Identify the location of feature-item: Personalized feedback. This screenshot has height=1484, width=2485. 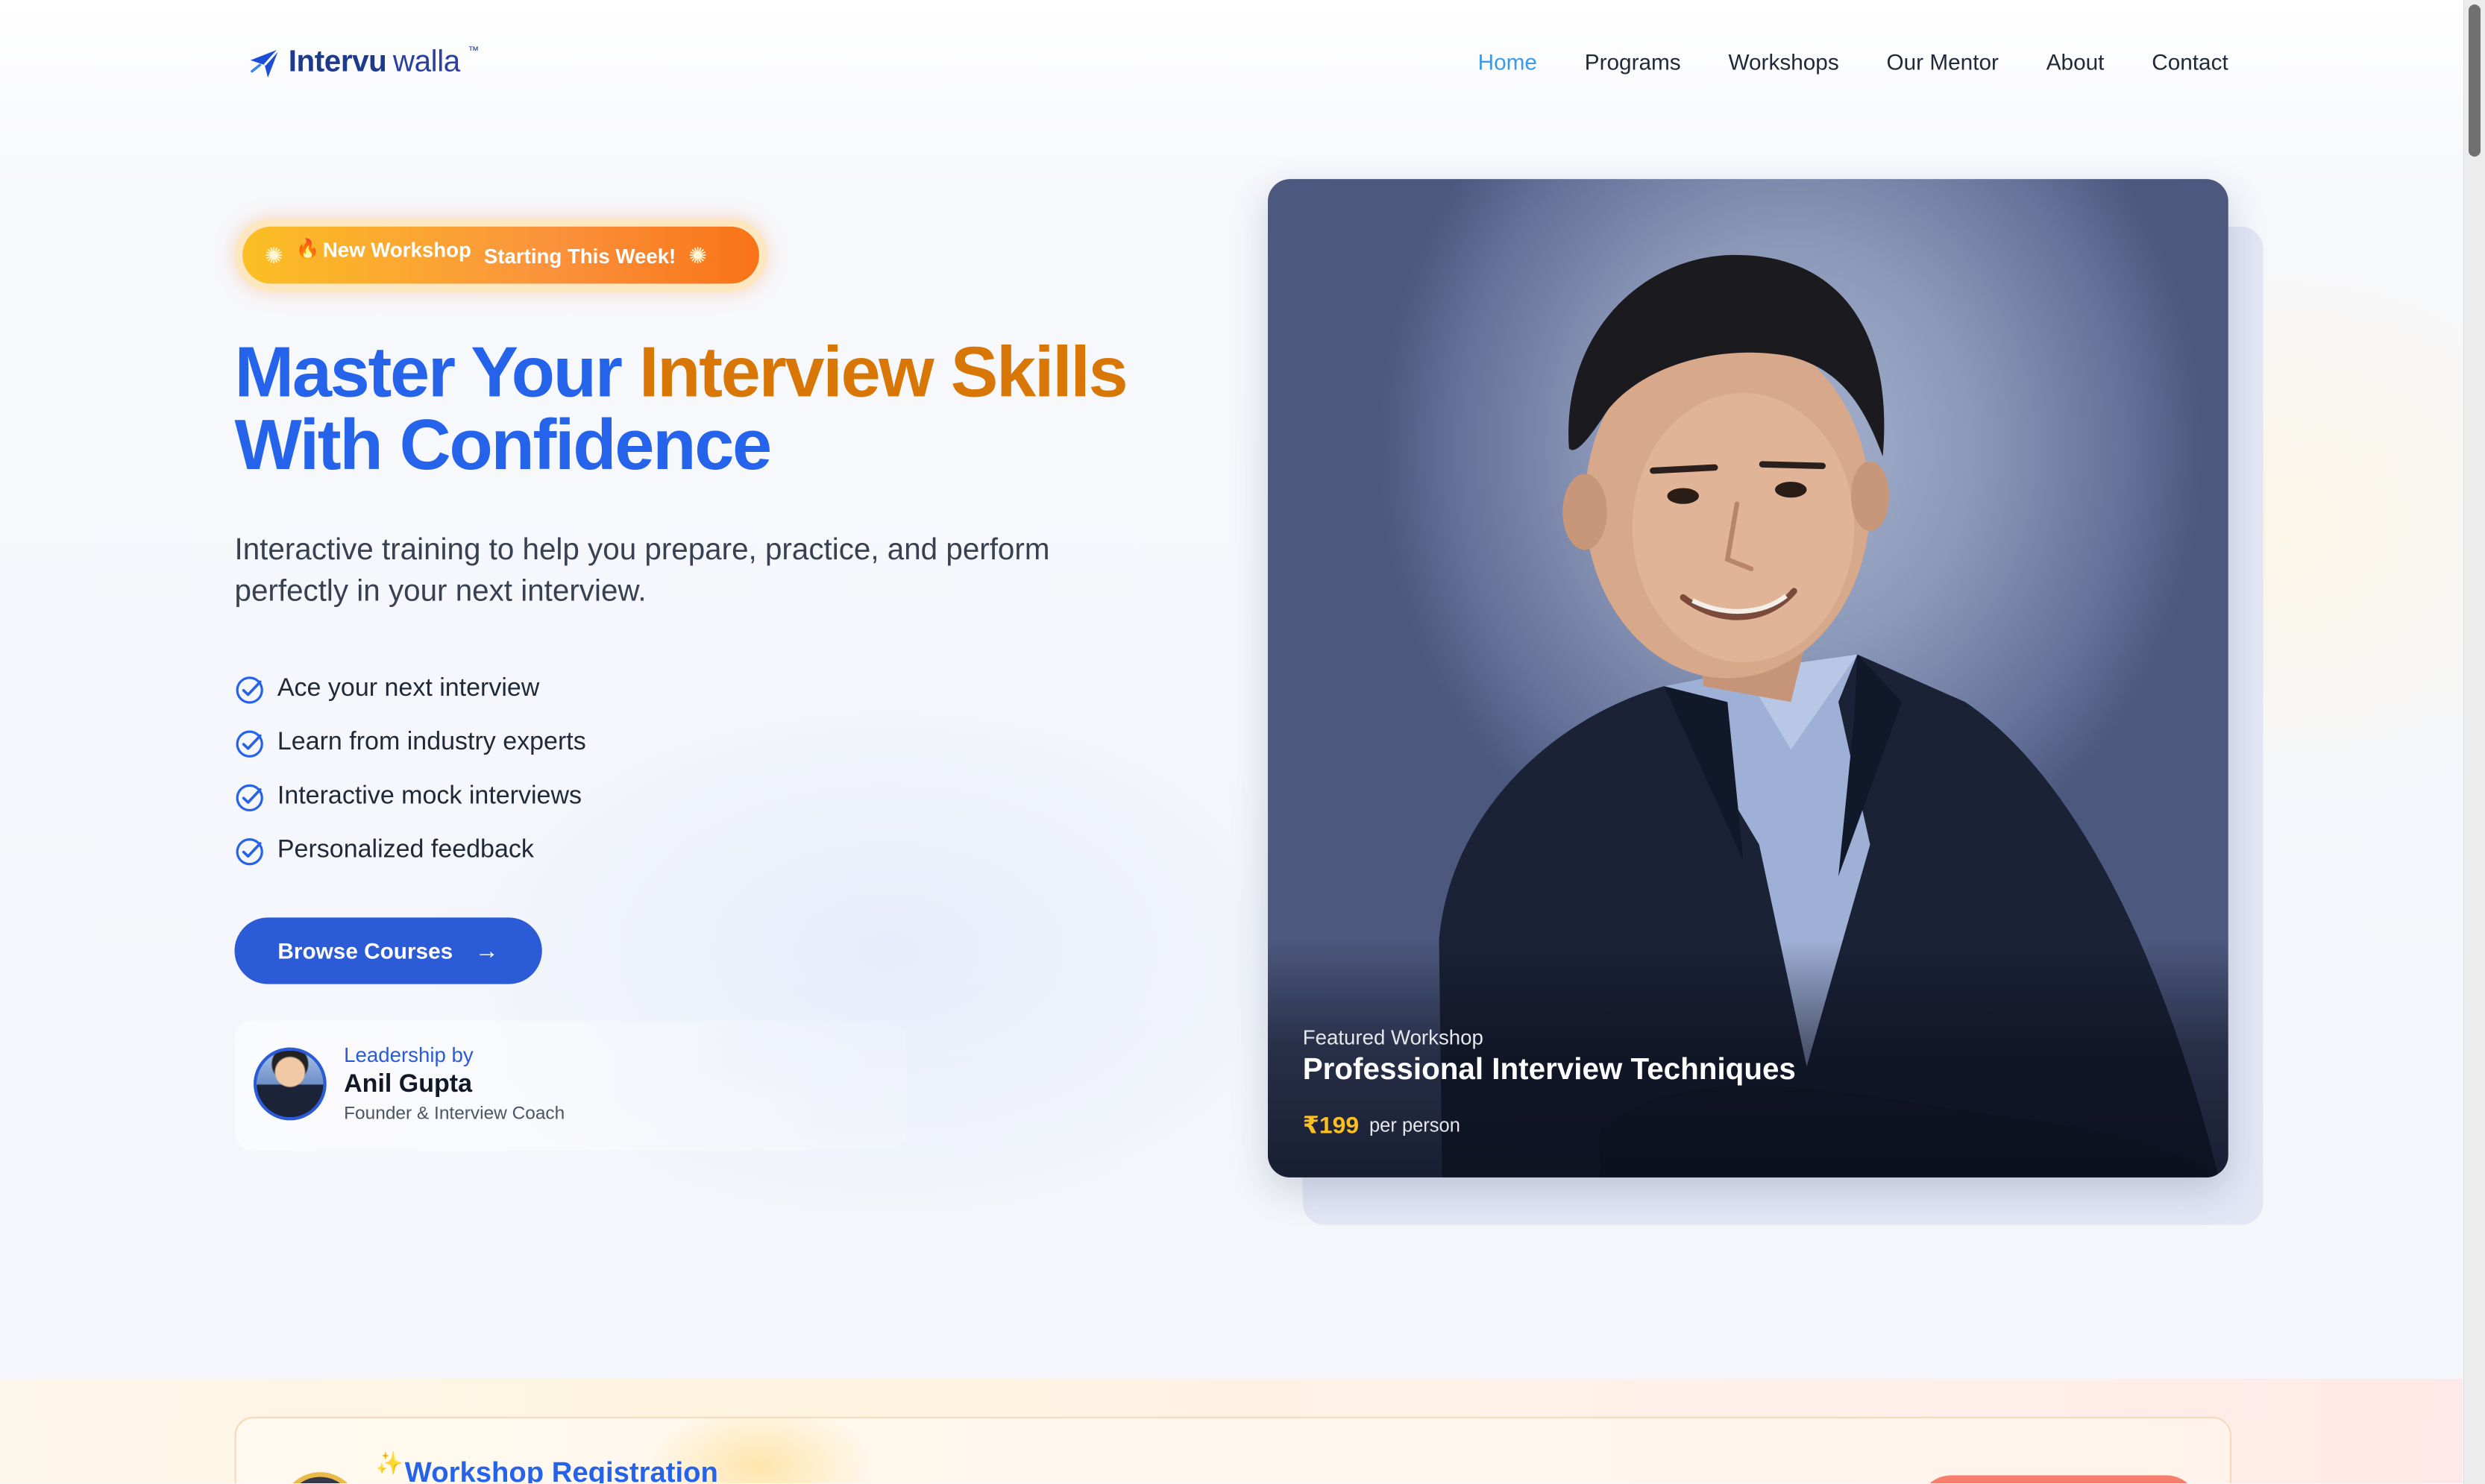
(410, 851).